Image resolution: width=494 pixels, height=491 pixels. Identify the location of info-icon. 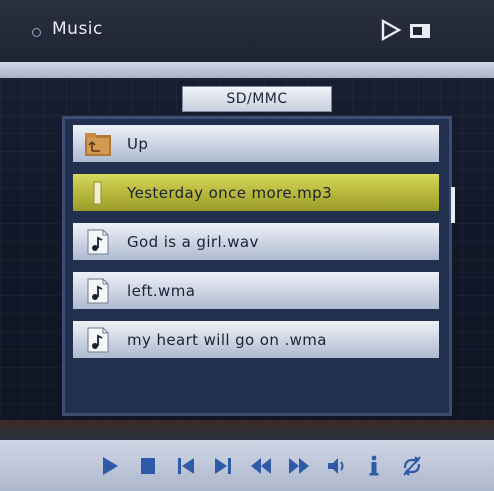
(374, 466).